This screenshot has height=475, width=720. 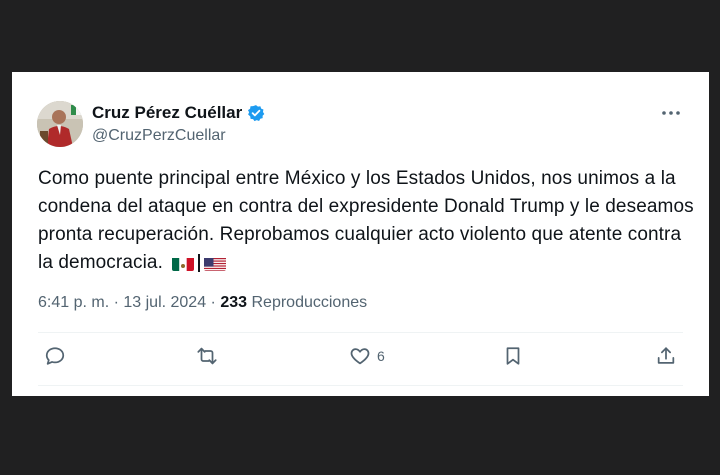 I want to click on avatar, so click(x=60, y=124).